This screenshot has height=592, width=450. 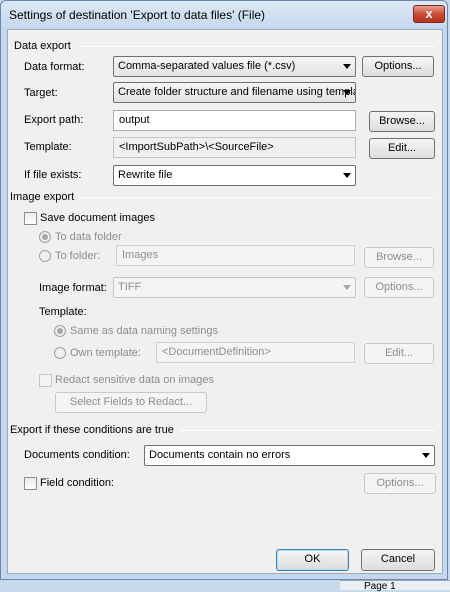 What do you see at coordinates (60, 353) in the screenshot?
I see `own-template-radio` at bounding box center [60, 353].